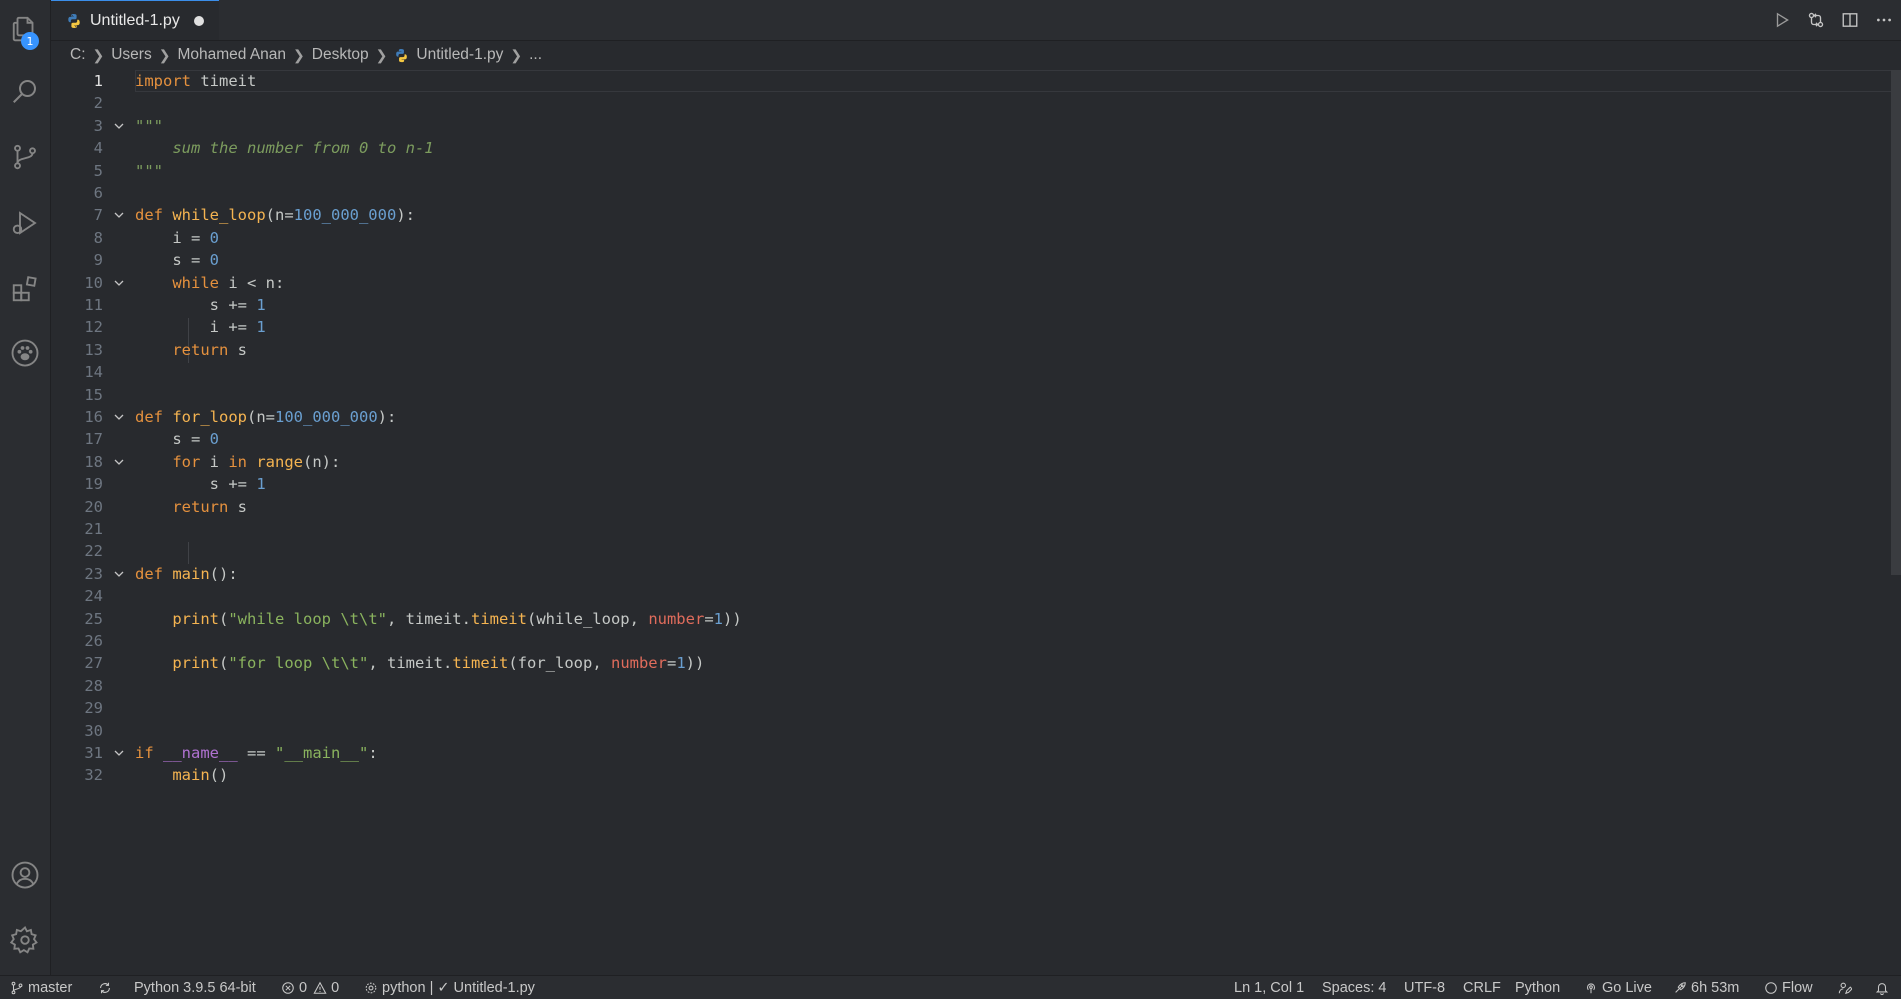 This screenshot has width=1901, height=999. I want to click on git-branch-icon, so click(17, 987).